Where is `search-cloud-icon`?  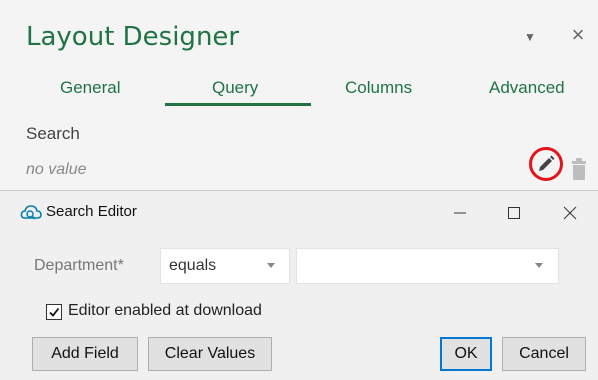 search-cloud-icon is located at coordinates (31, 212).